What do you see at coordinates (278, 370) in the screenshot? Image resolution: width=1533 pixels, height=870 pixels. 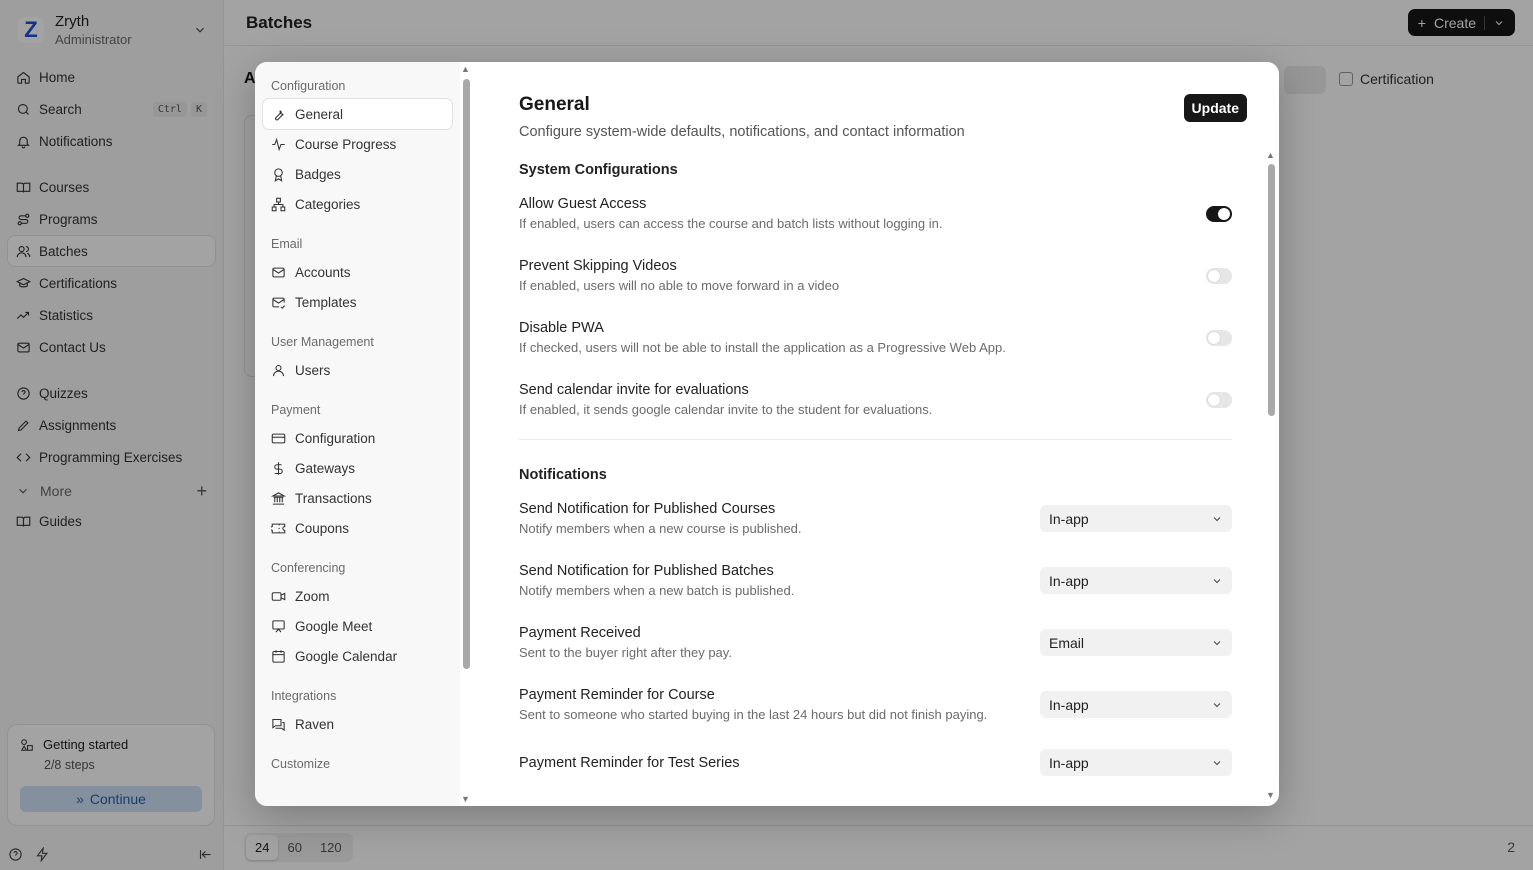 I see `user-icon` at bounding box center [278, 370].